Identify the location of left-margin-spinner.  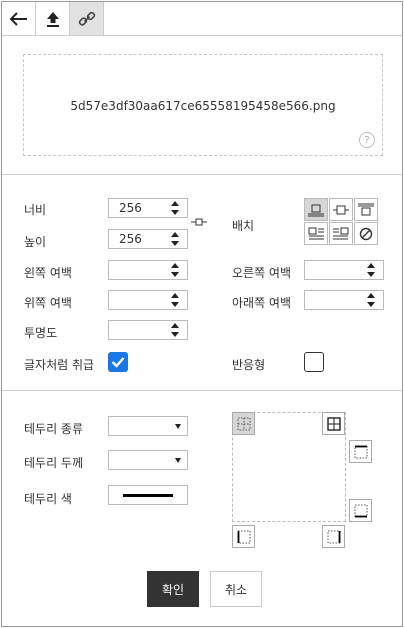
(148, 270).